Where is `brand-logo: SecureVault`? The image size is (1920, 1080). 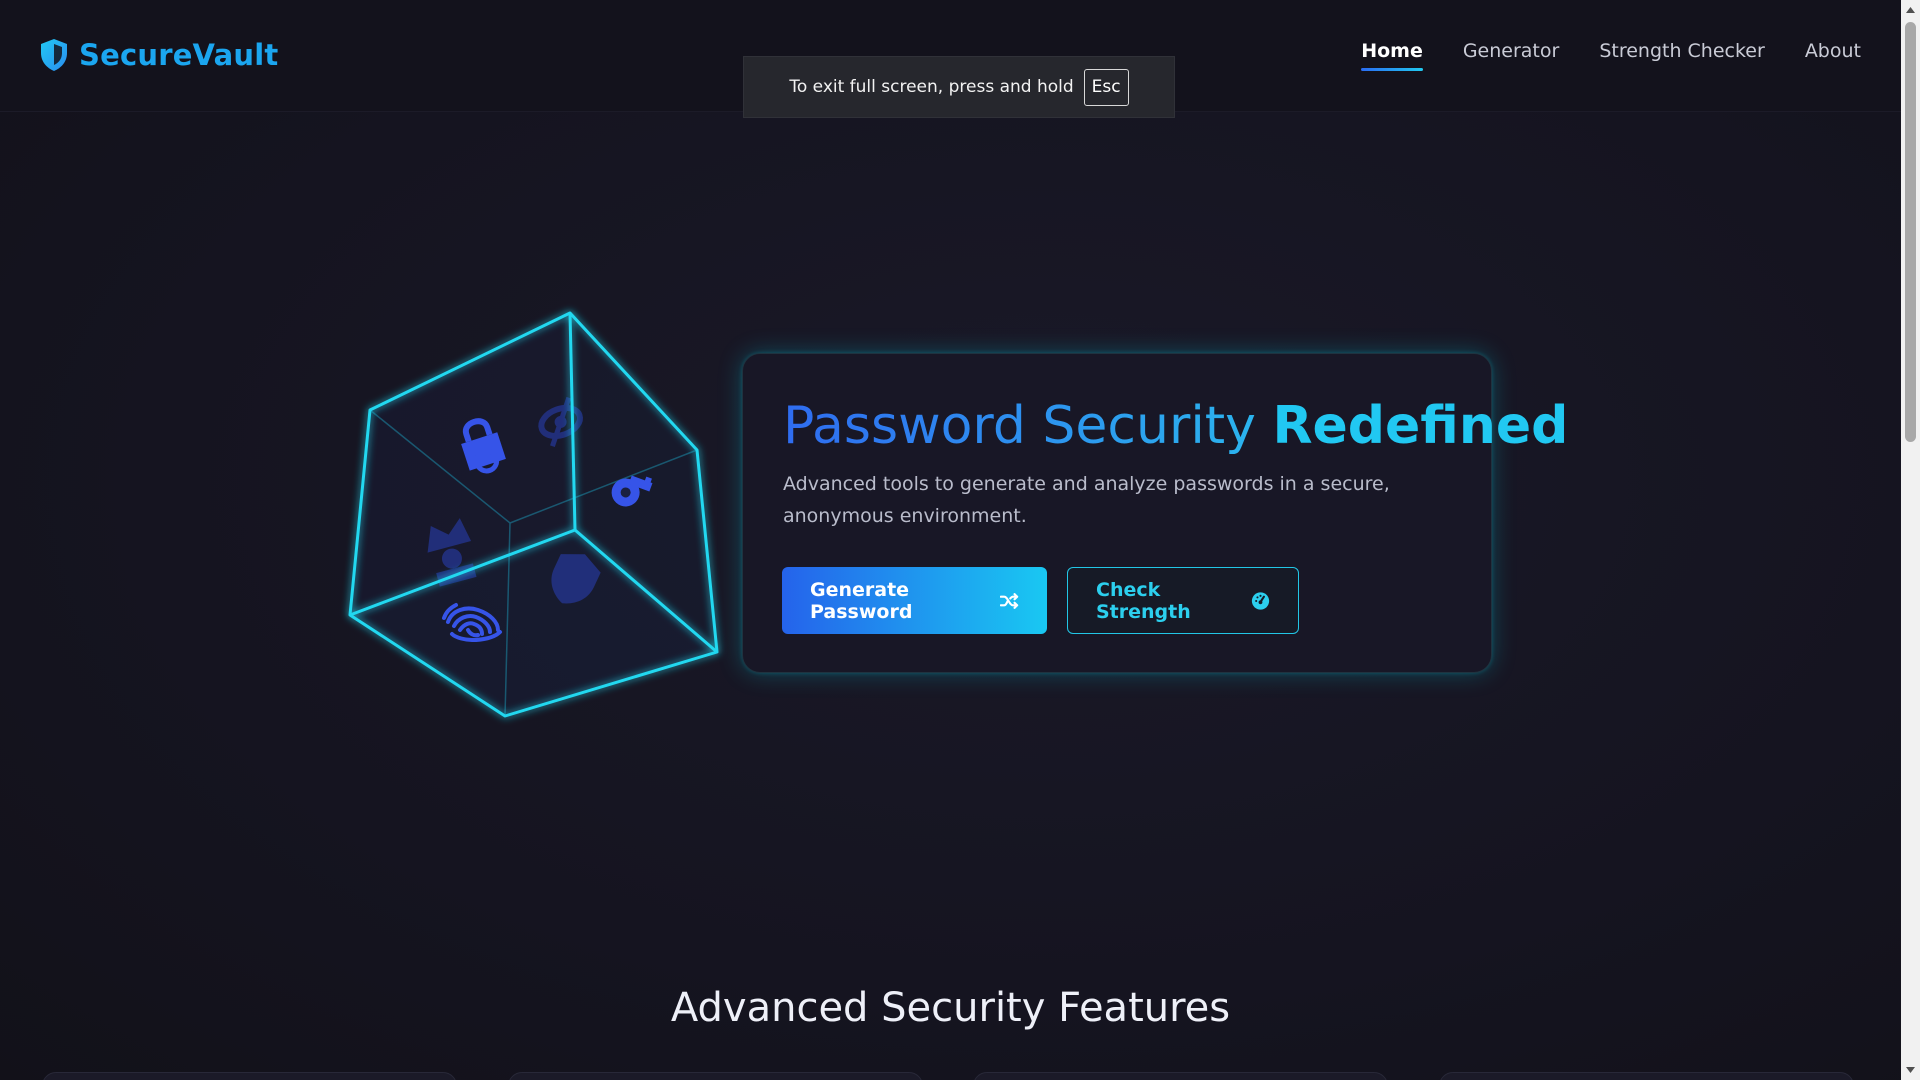 brand-logo: SecureVault is located at coordinates (158, 55).